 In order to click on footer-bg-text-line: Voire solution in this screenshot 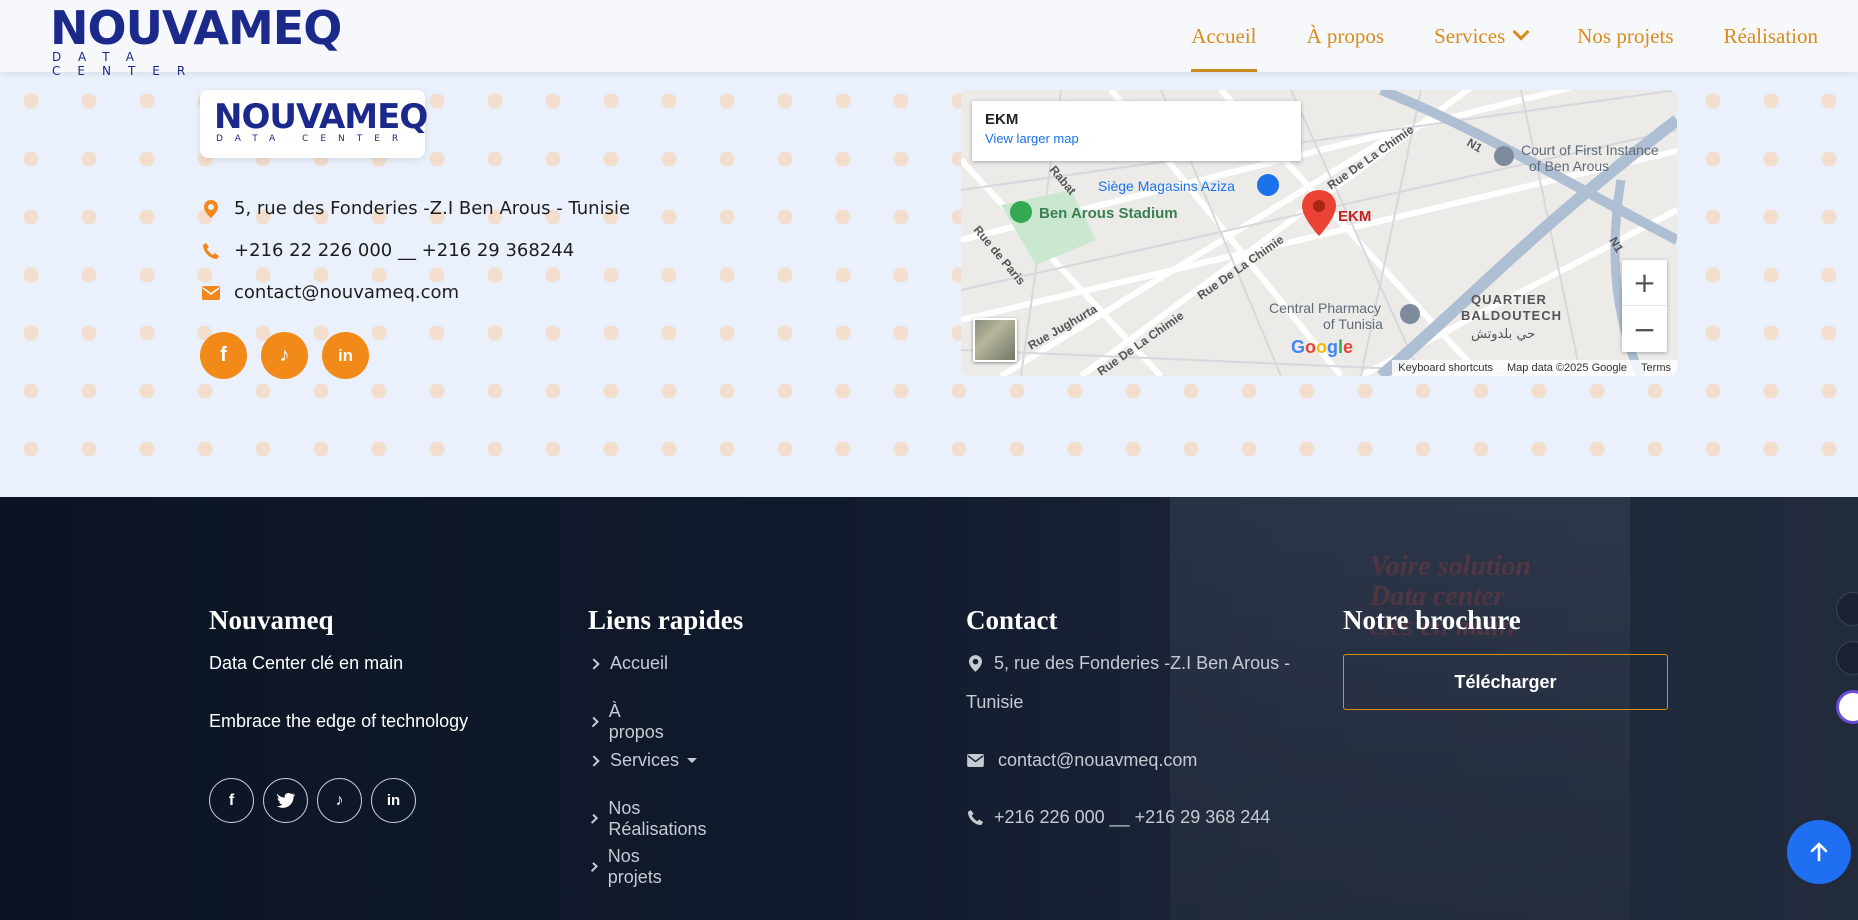, I will do `click(1451, 566)`.